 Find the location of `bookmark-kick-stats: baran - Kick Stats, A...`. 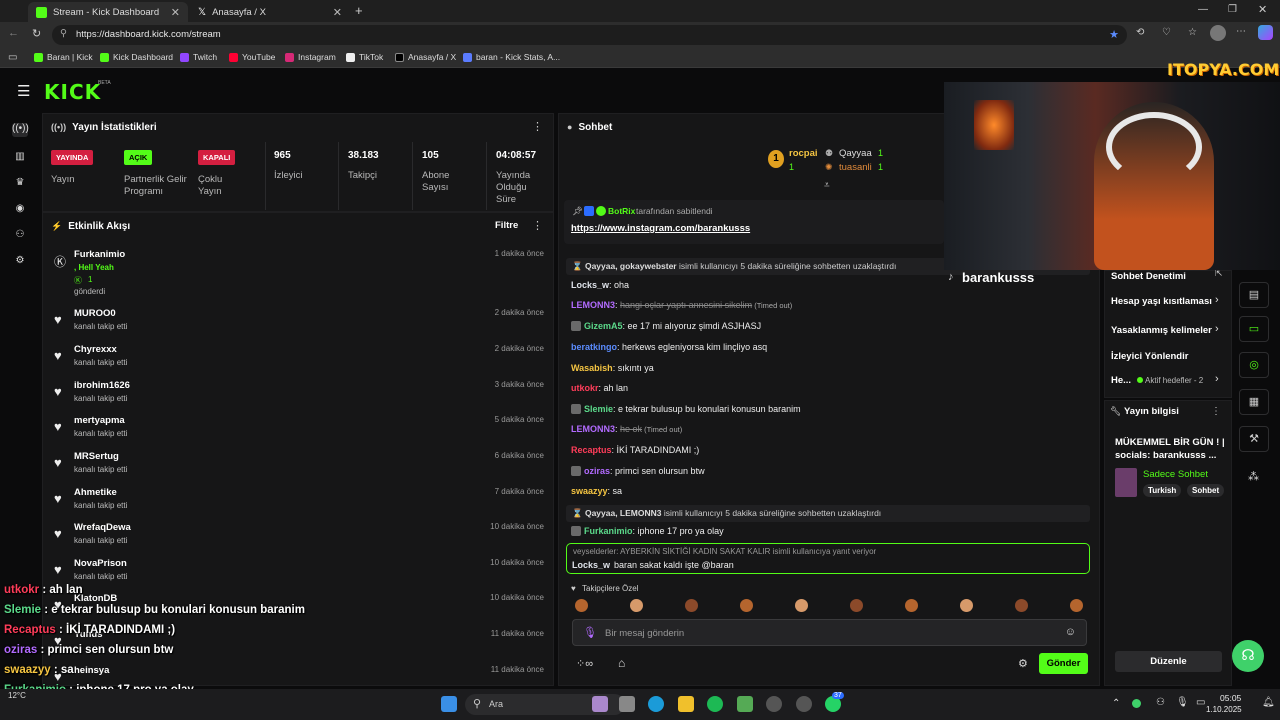

bookmark-kick-stats: baran - Kick Stats, A... is located at coordinates (511, 57).